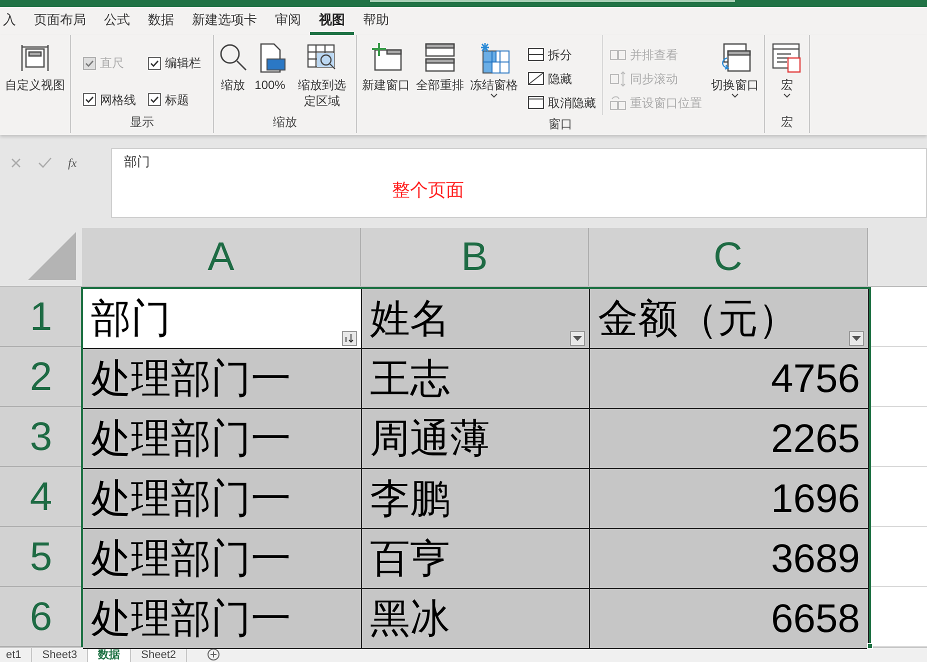 Image resolution: width=927 pixels, height=662 pixels. I want to click on ribbon-button: 自定义视图, so click(35, 73).